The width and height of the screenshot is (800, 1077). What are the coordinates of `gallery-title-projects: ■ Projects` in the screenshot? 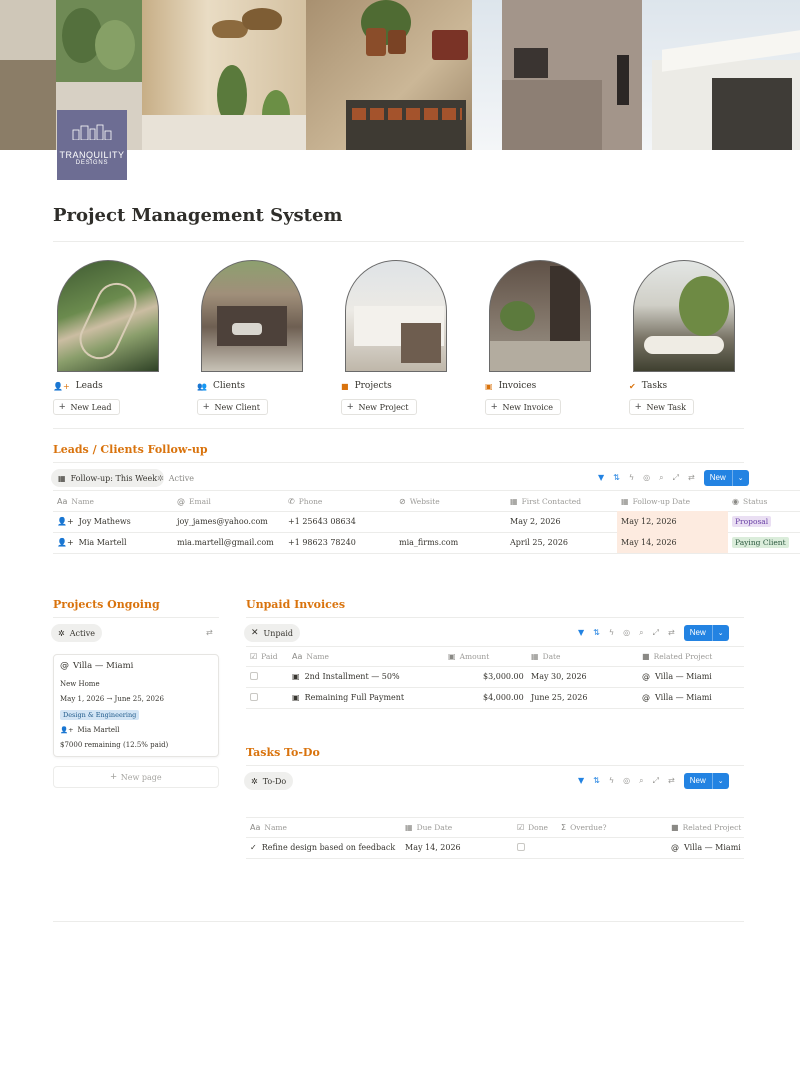 It's located at (366, 386).